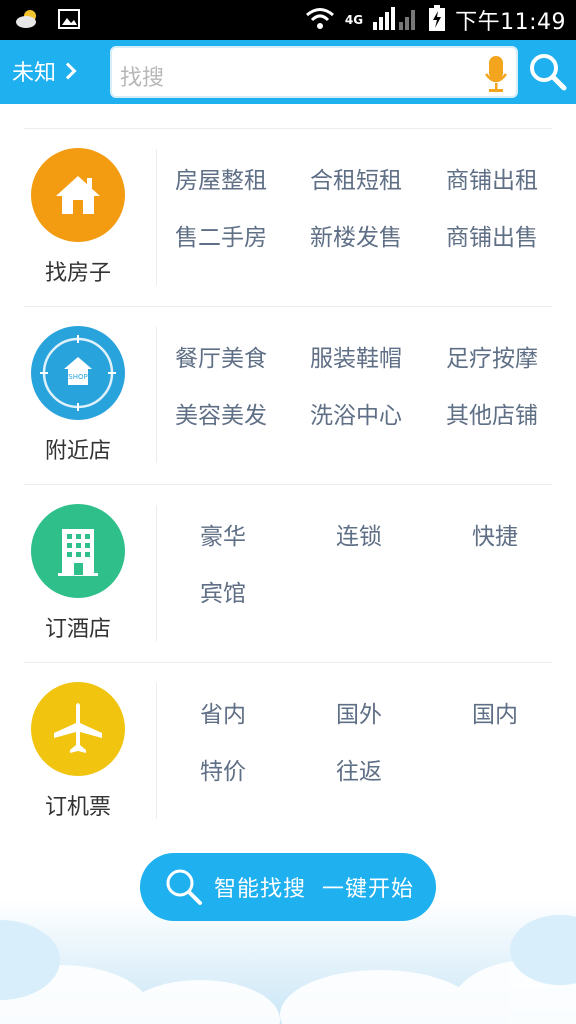  What do you see at coordinates (221, 178) in the screenshot?
I see `link-house-rent: 房屋整租` at bounding box center [221, 178].